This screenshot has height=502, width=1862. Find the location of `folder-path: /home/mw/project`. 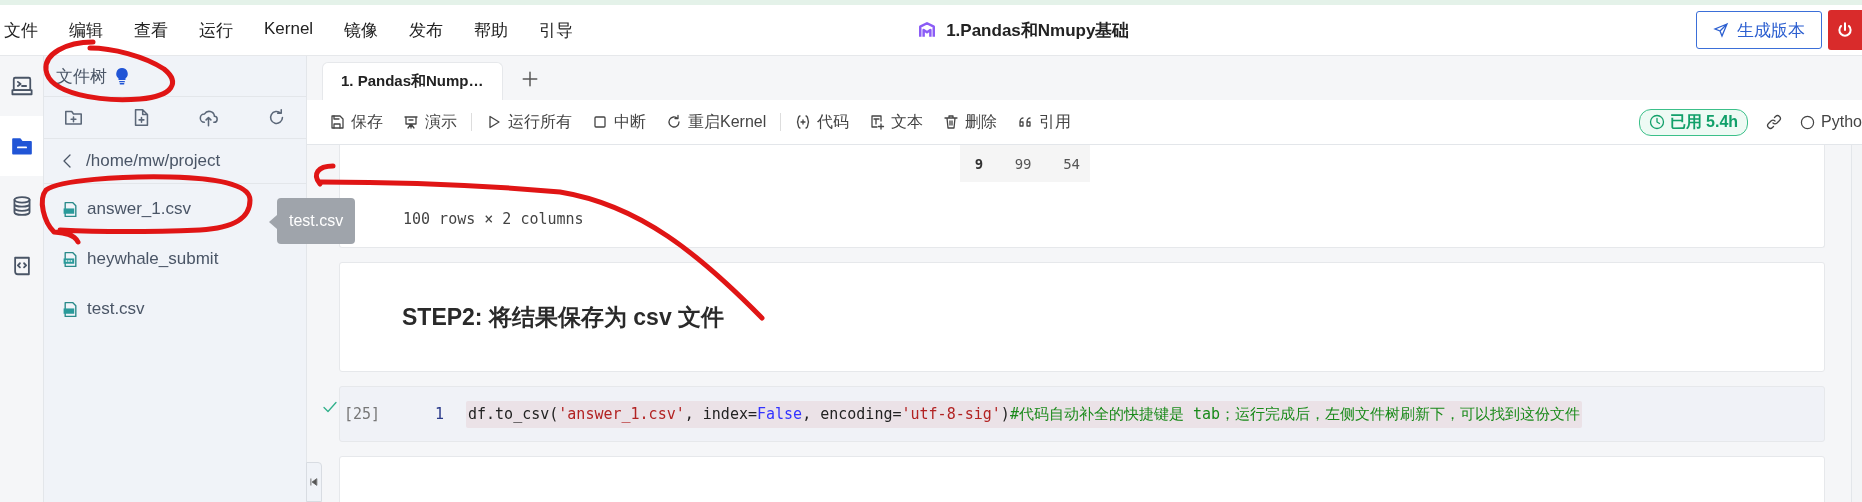

folder-path: /home/mw/project is located at coordinates (153, 161).